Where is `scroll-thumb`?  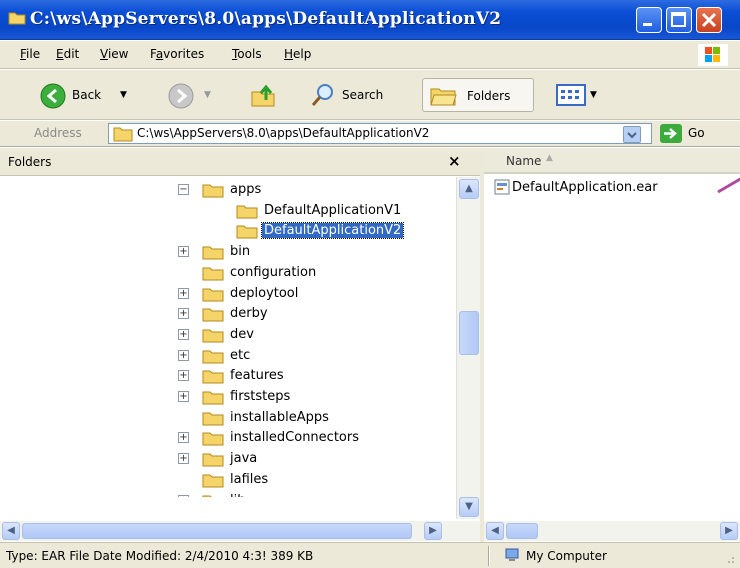
scroll-thumb is located at coordinates (469, 333).